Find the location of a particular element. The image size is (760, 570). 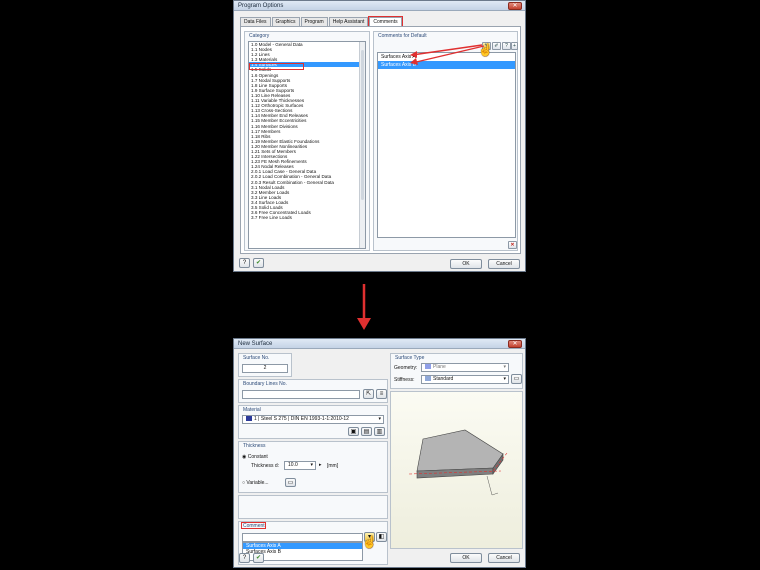

list-lines-icon: ≡ is located at coordinates (381, 394).